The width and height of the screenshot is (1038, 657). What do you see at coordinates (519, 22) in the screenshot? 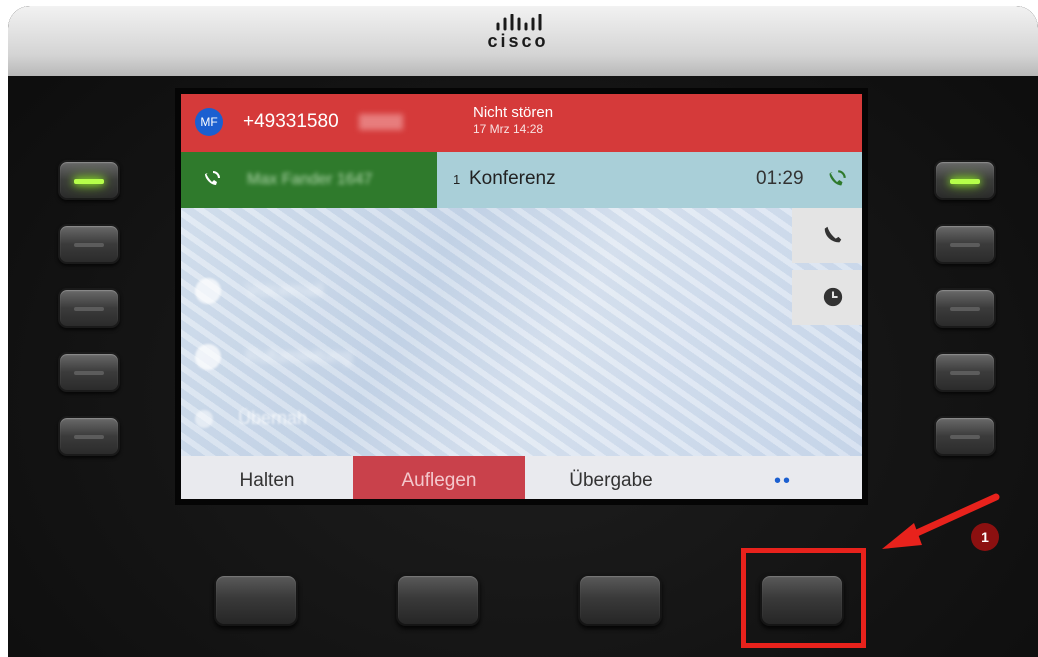
I see `cisco-bars-icon` at bounding box center [519, 22].